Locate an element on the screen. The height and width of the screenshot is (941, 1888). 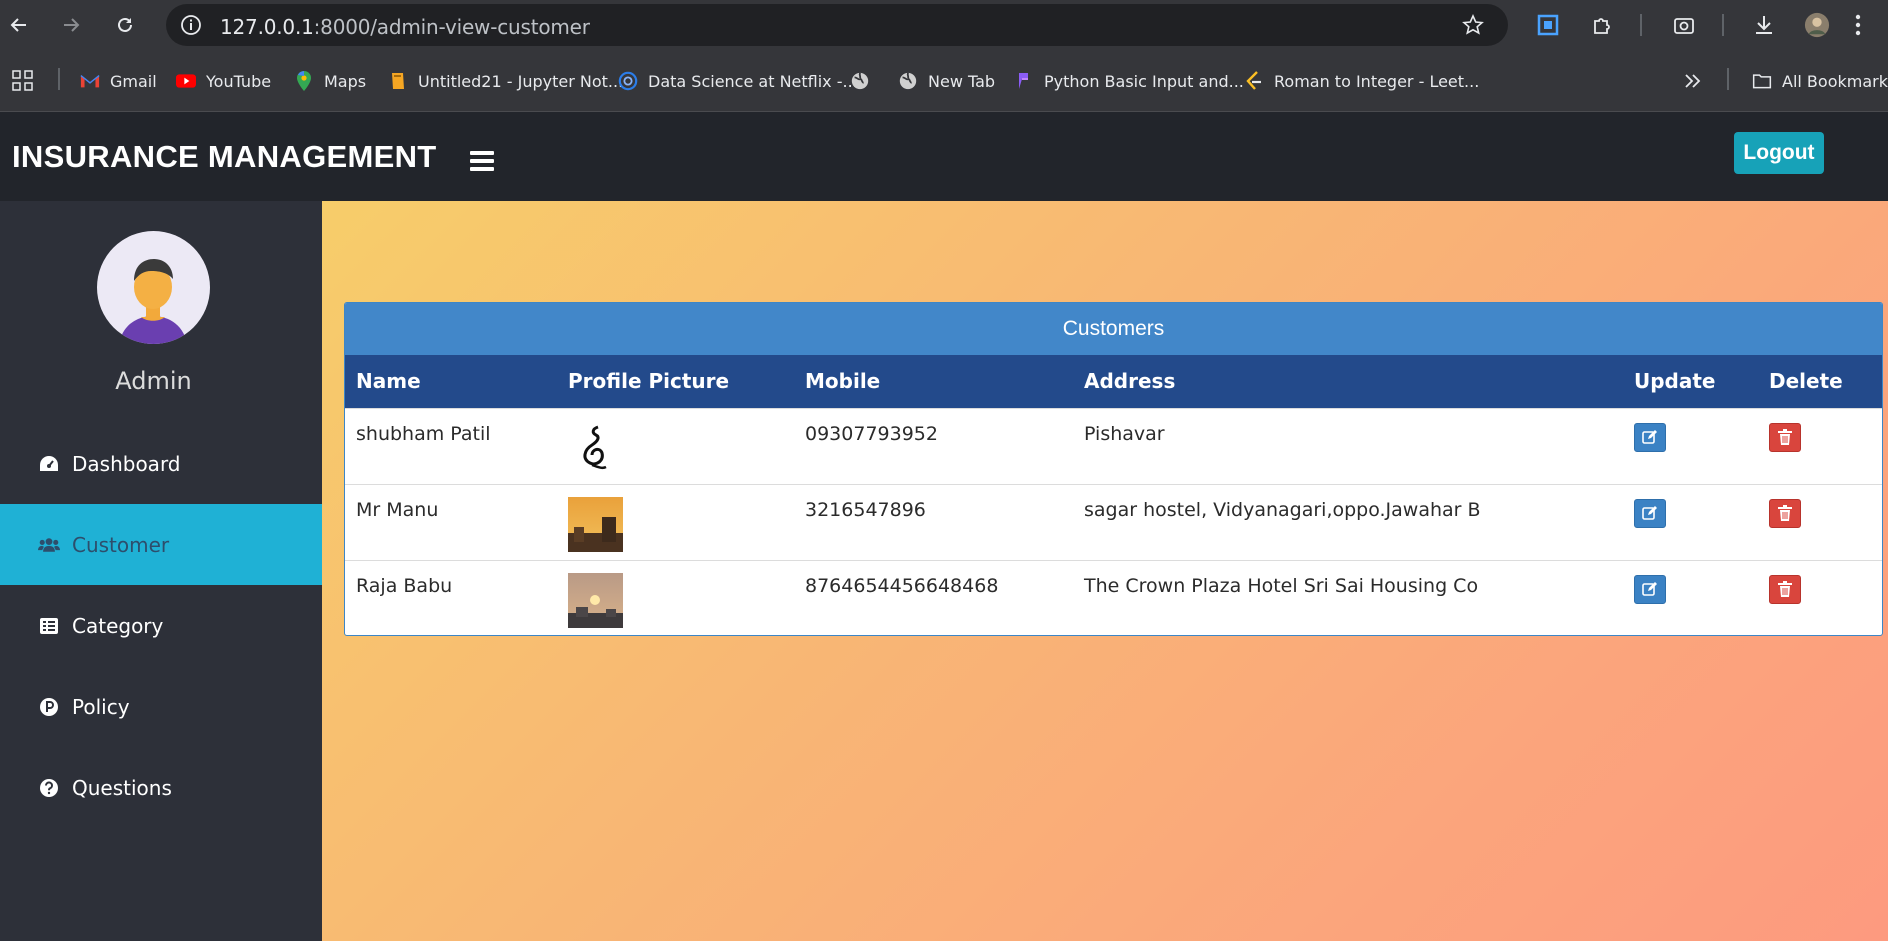
address-bar: 127.0.0.1:8000/admin-view-customer is located at coordinates (837, 25).